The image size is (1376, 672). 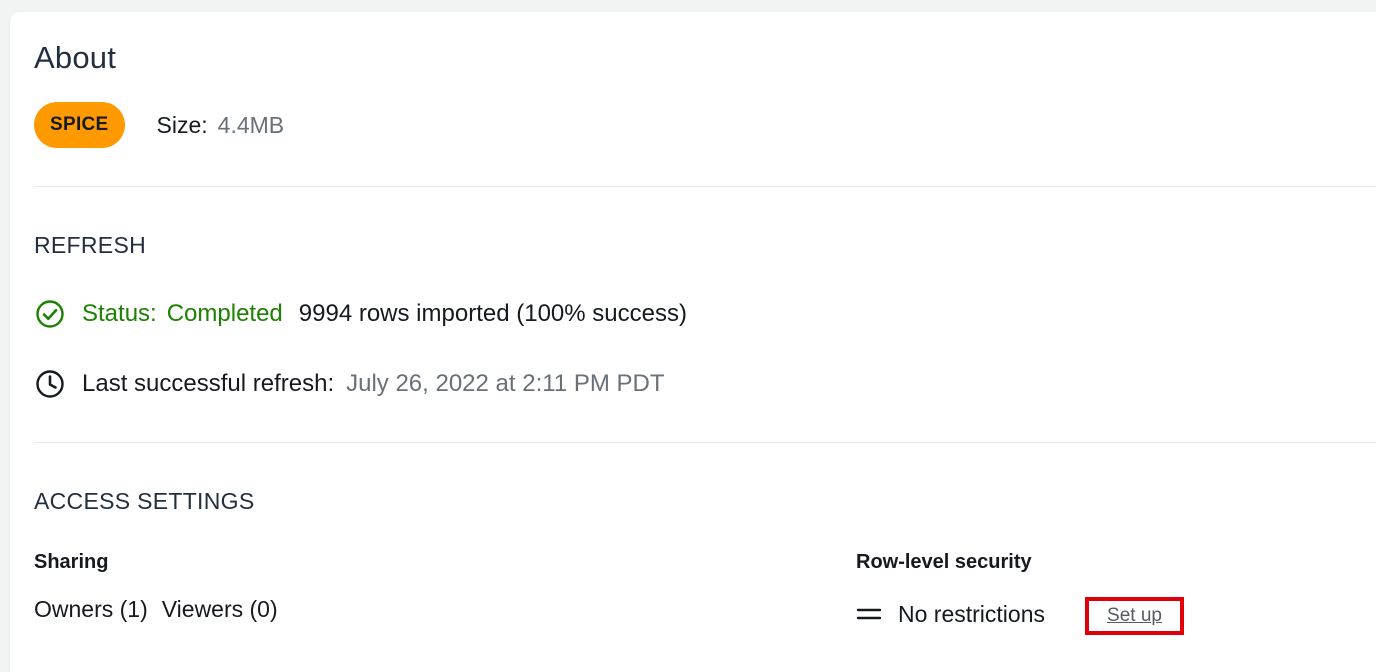 What do you see at coordinates (119, 313) in the screenshot?
I see `status-label: Status:` at bounding box center [119, 313].